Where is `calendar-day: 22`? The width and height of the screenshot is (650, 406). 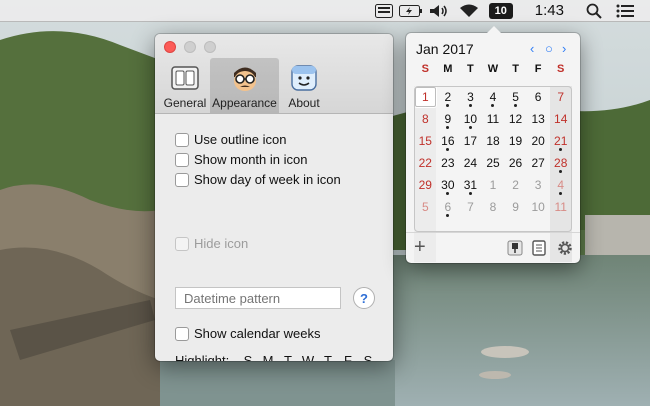
calendar-day: 22 is located at coordinates (425, 163).